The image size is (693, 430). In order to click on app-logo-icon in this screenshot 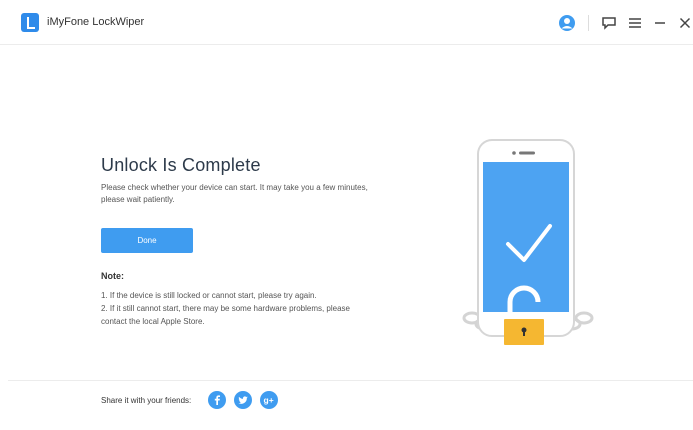, I will do `click(30, 22)`.